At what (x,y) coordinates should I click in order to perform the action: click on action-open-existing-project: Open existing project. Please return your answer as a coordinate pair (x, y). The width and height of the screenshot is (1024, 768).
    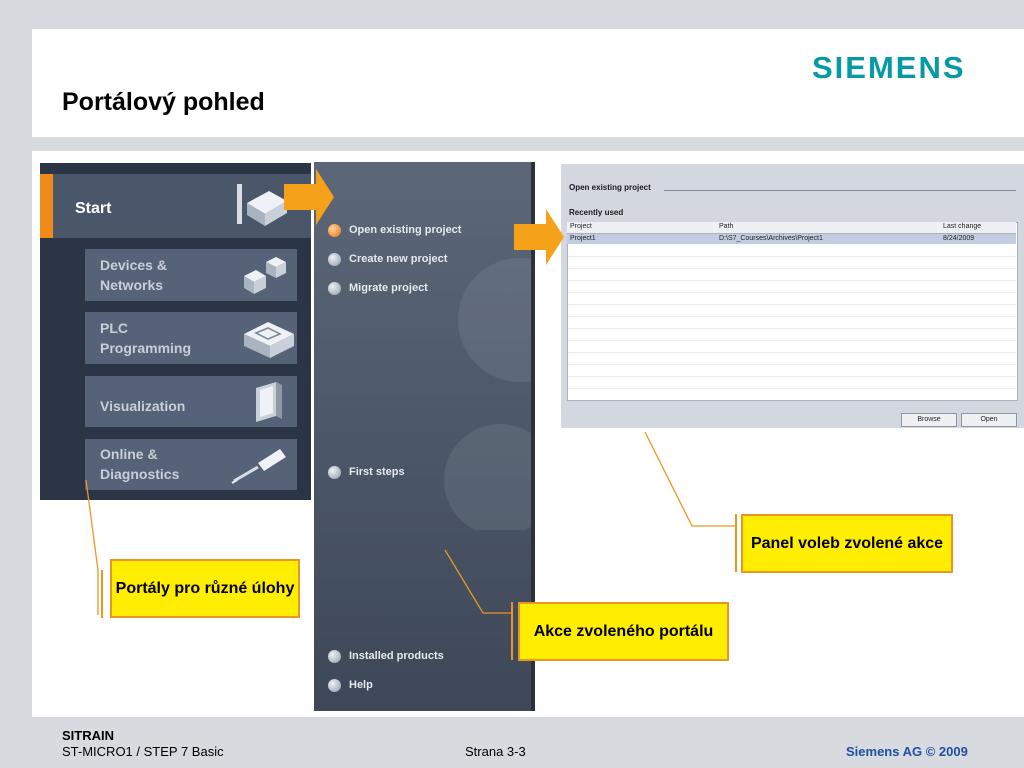
    Looking at the image, I should click on (394, 230).